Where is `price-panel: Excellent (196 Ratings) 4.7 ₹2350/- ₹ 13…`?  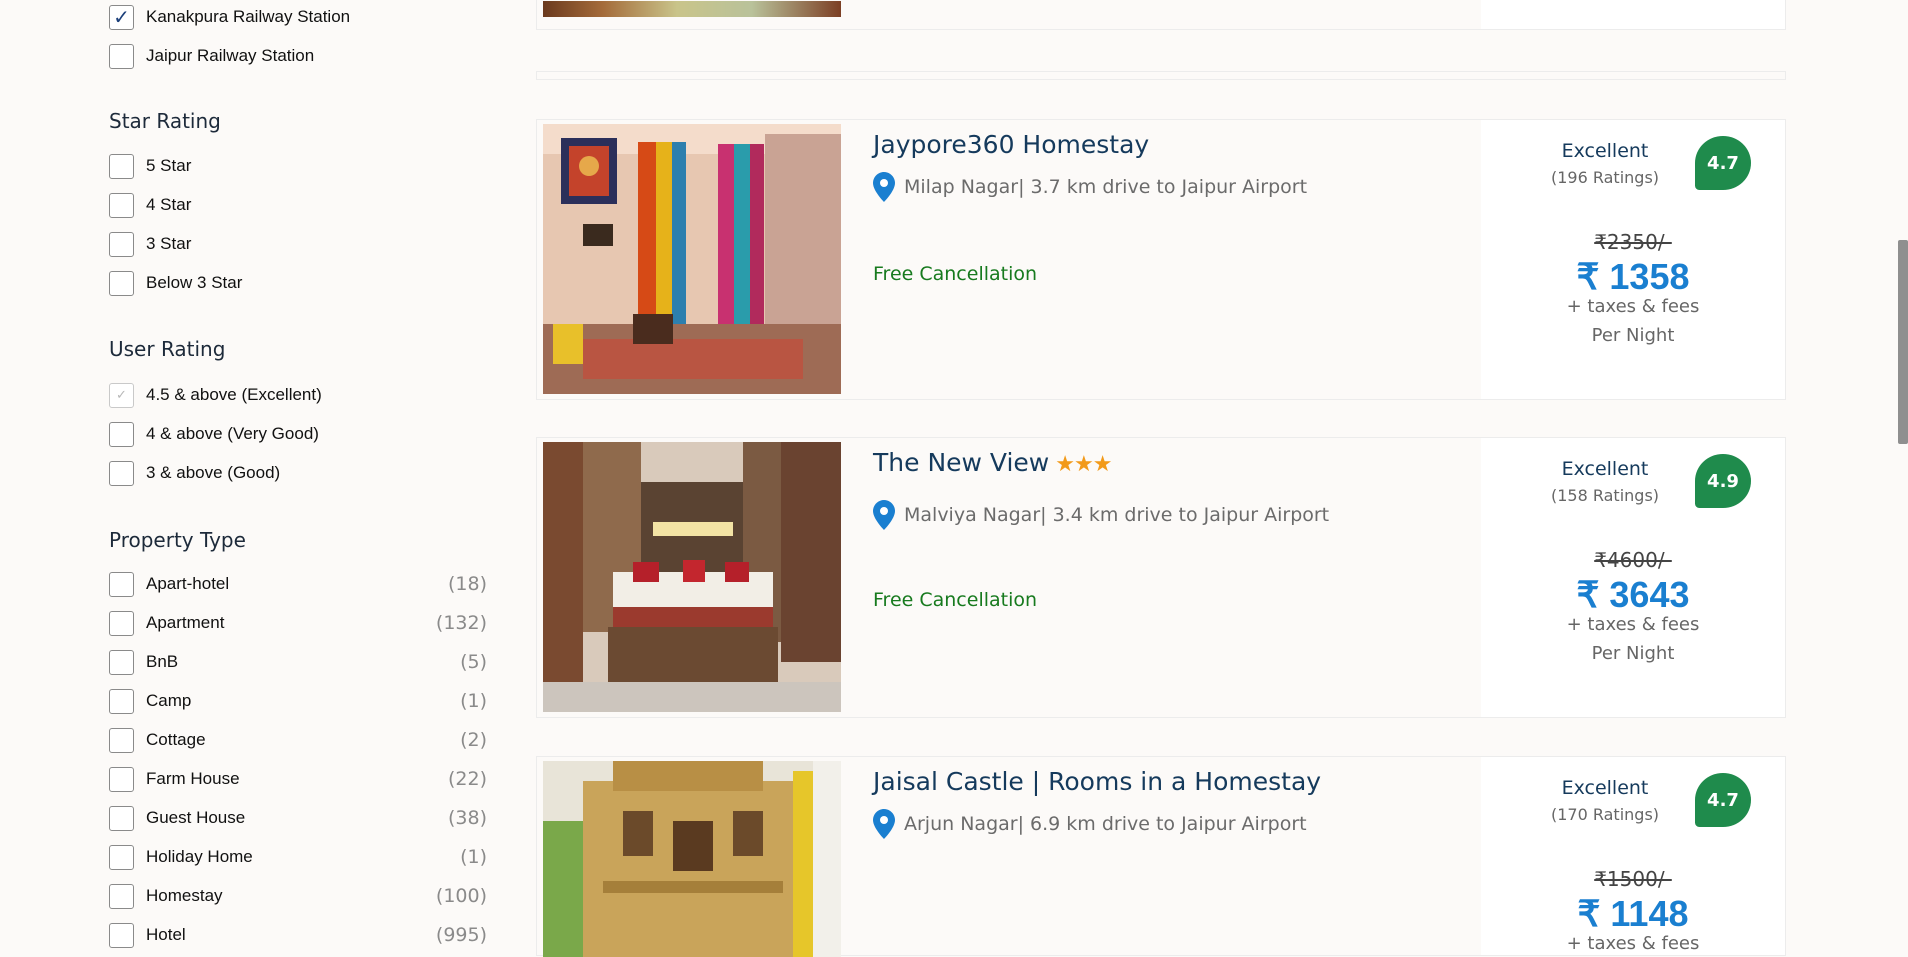 price-panel: Excellent (196 Ratings) 4.7 ₹2350/- ₹ 13… is located at coordinates (1633, 259).